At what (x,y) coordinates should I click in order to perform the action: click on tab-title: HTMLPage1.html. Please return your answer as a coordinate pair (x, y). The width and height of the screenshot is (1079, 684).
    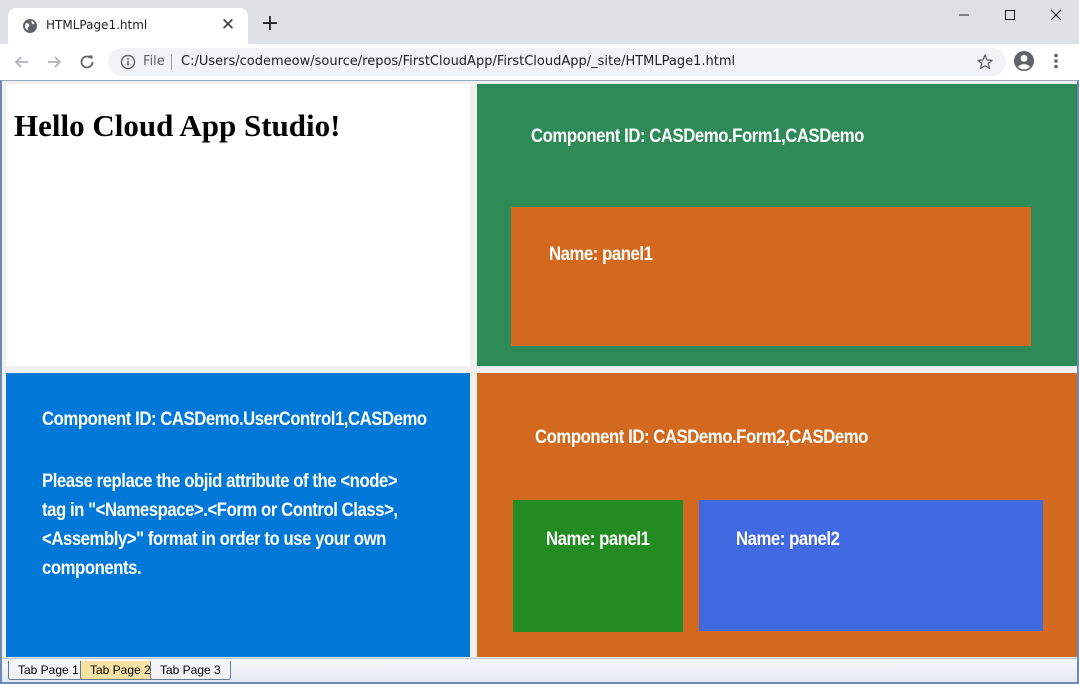
    Looking at the image, I should click on (97, 25).